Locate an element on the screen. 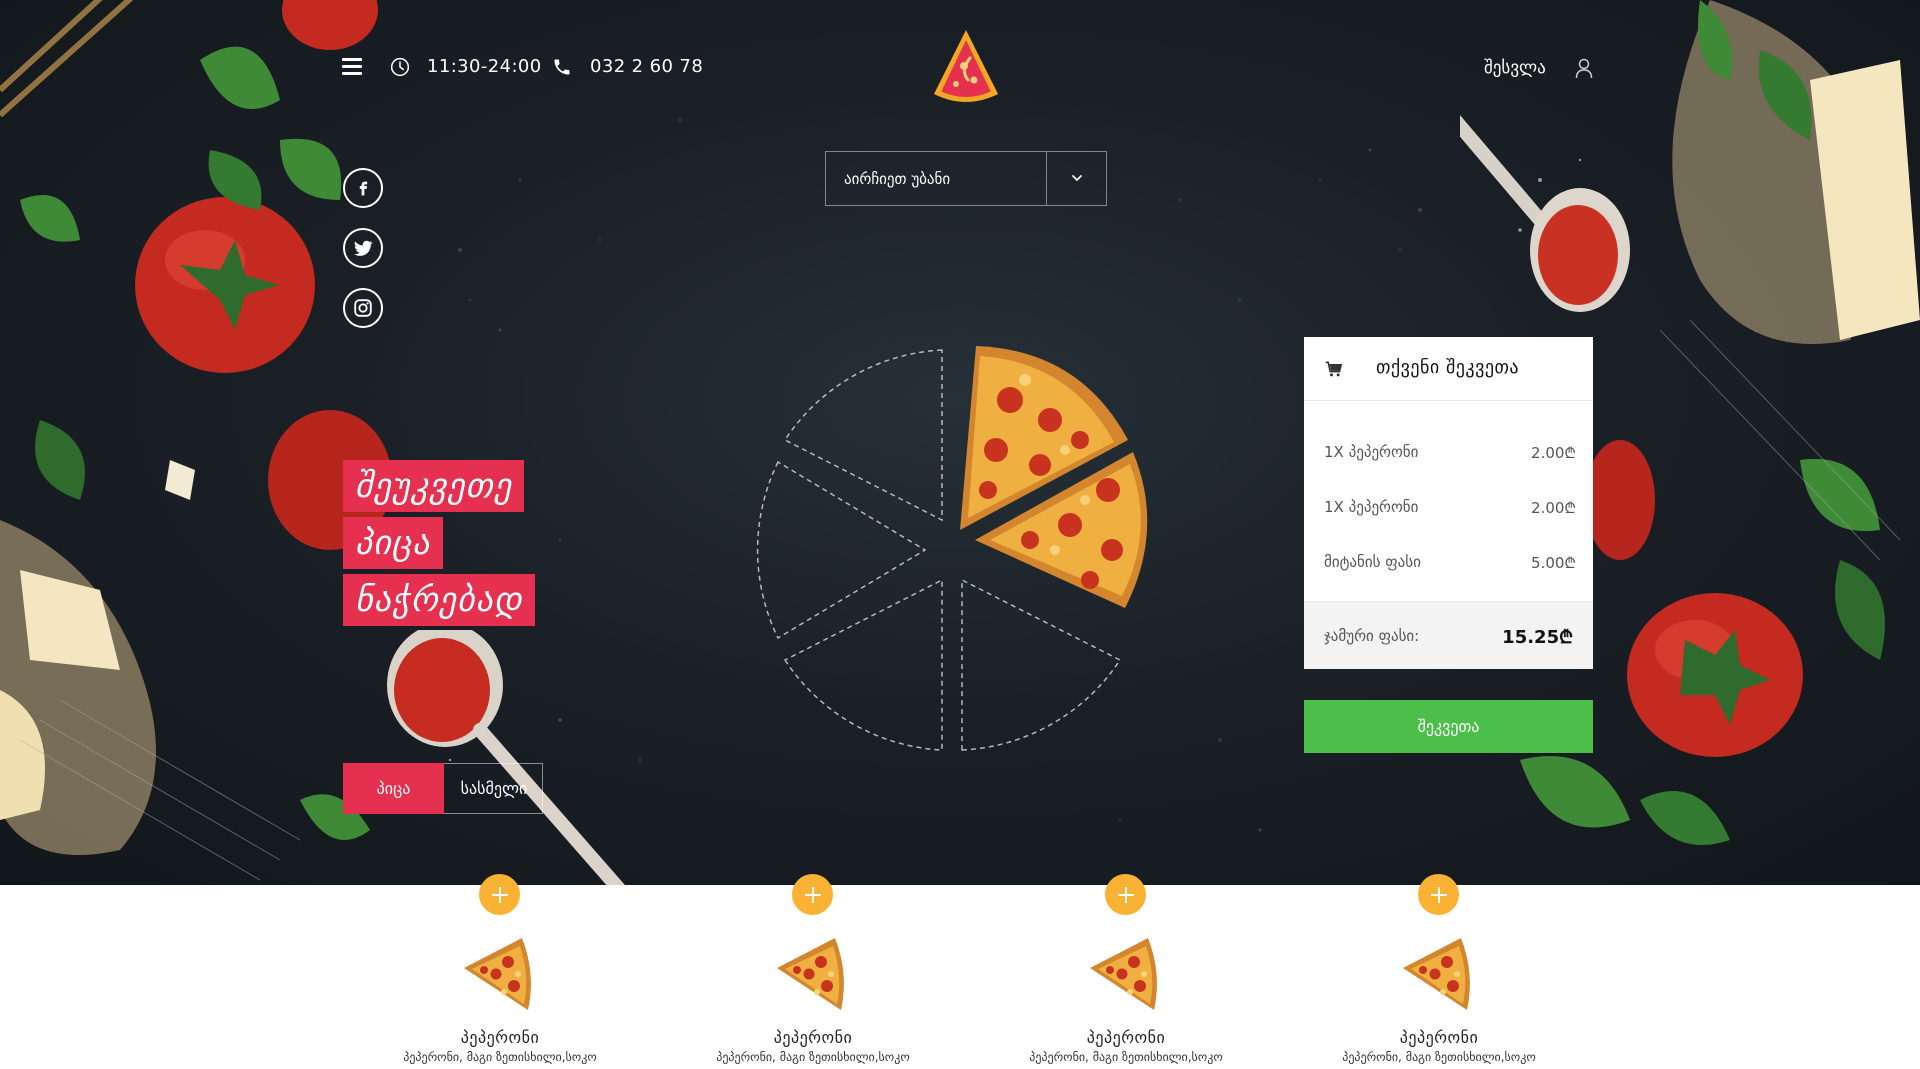 The image size is (1920, 1069). delivery-label: მიტანის ფასი is located at coordinates (1372, 562).